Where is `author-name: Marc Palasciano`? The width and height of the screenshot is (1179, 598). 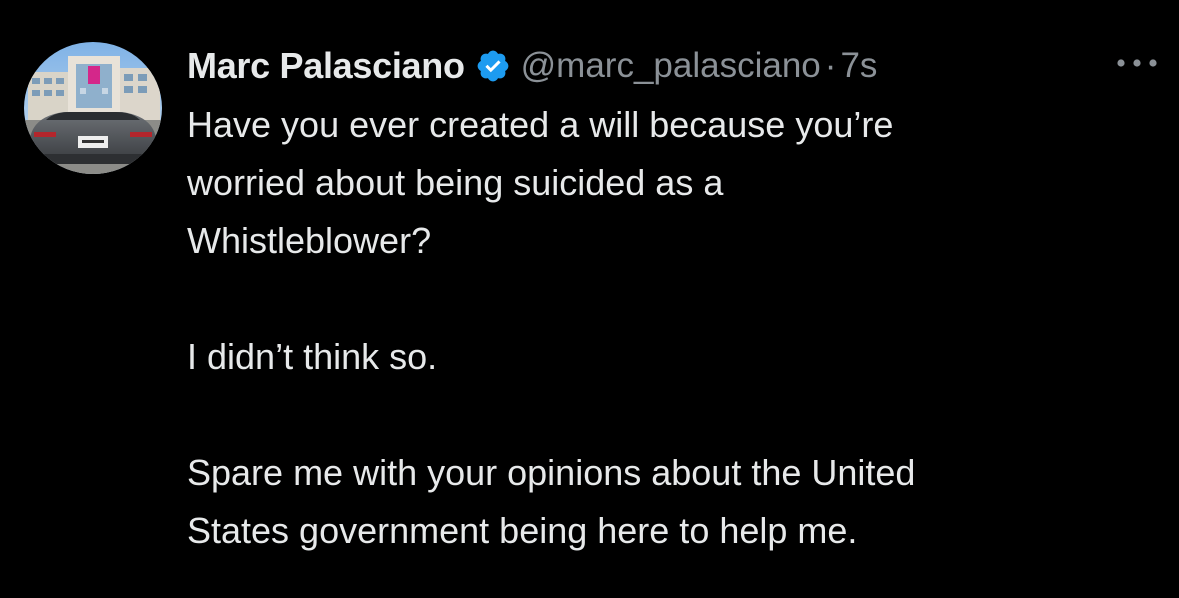
author-name: Marc Palasciano is located at coordinates (326, 66).